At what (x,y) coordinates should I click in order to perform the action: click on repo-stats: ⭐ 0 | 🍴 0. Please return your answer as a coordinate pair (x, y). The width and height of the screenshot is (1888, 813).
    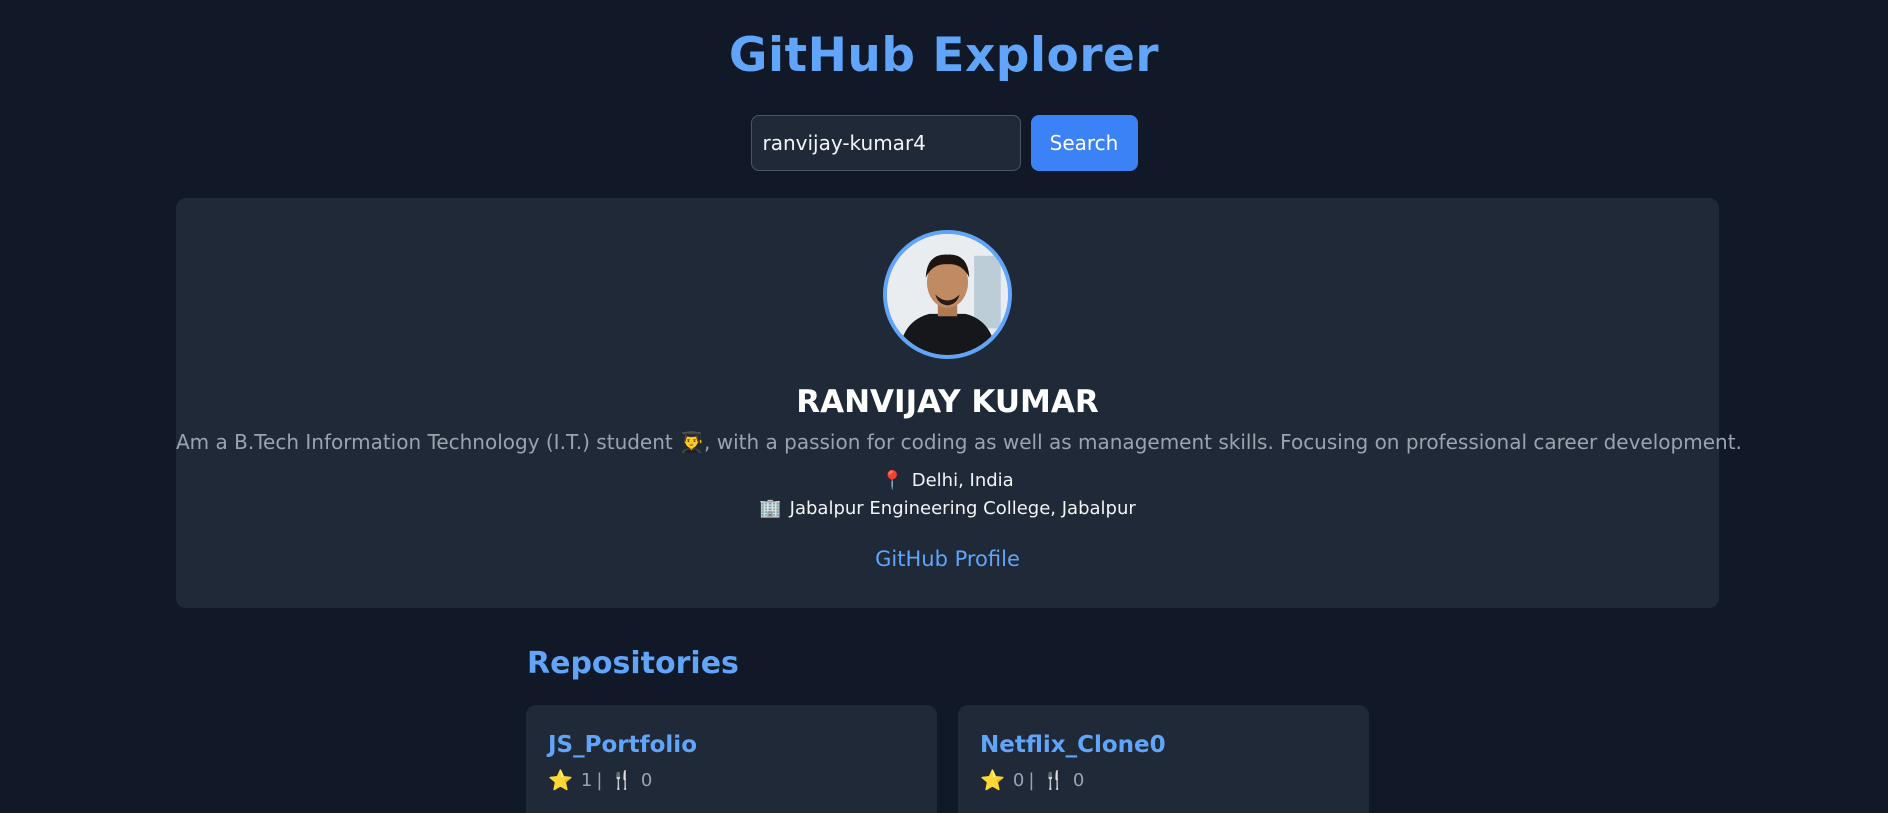
    Looking at the image, I should click on (1032, 780).